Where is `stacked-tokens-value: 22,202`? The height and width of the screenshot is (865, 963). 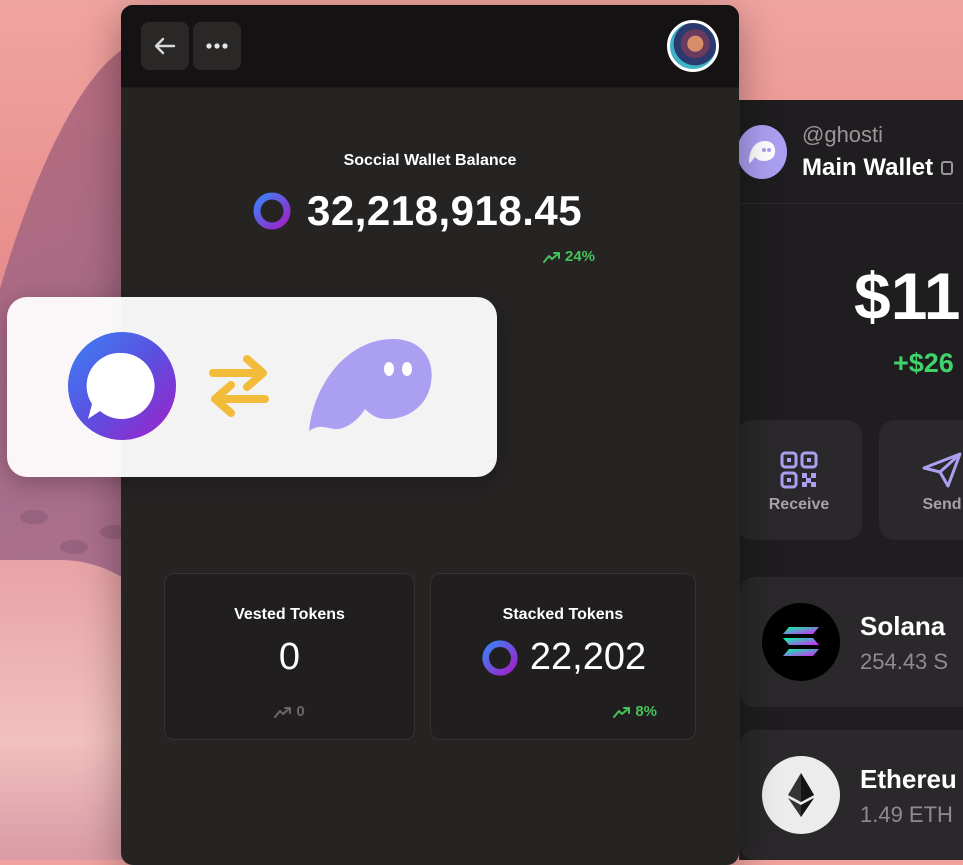
stacked-tokens-value: 22,202 is located at coordinates (563, 657).